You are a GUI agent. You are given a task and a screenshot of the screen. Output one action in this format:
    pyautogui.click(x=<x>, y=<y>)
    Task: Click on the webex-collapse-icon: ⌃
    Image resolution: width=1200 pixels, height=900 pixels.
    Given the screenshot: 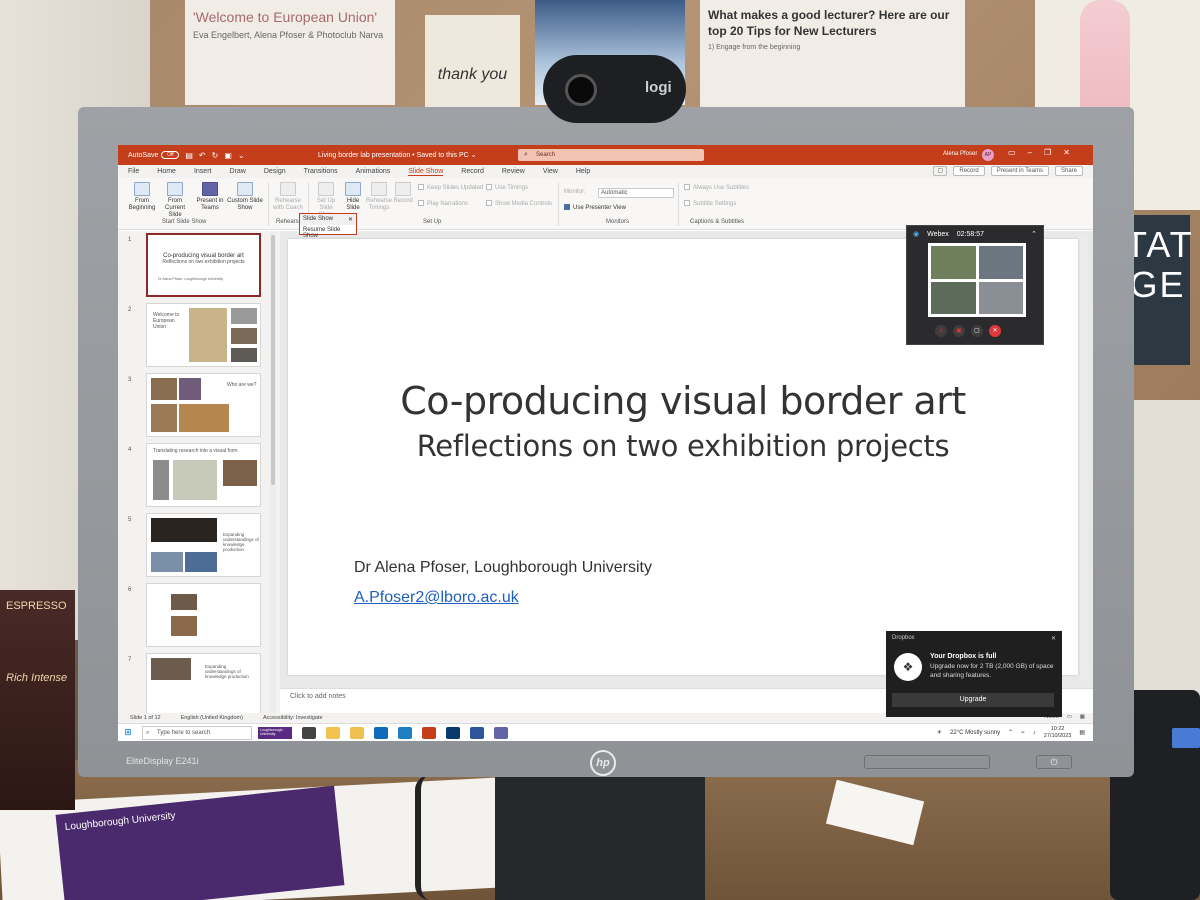 What is the action you would take?
    pyautogui.click(x=1034, y=234)
    